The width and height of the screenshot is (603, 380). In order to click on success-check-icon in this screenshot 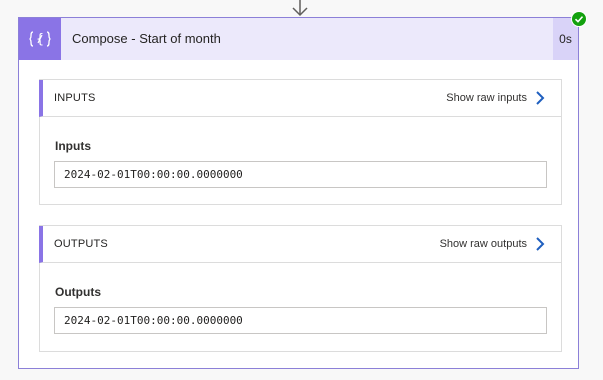, I will do `click(579, 19)`.